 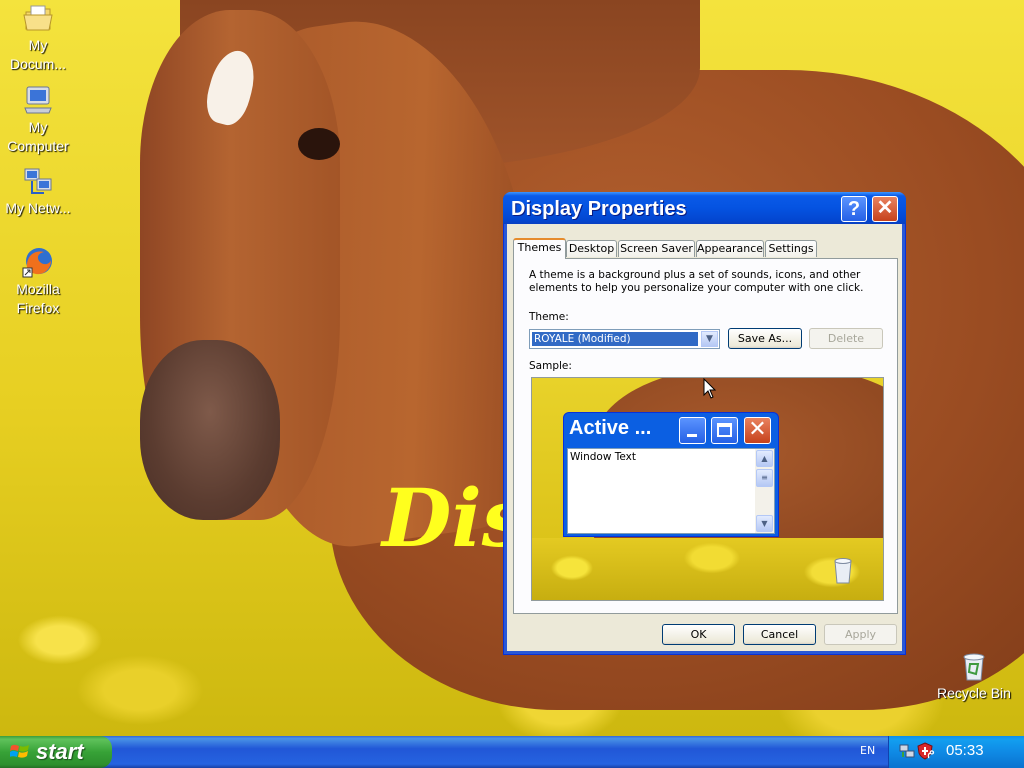 I want to click on window-titlebar: Display Properties ? ✕, so click(x=704, y=208).